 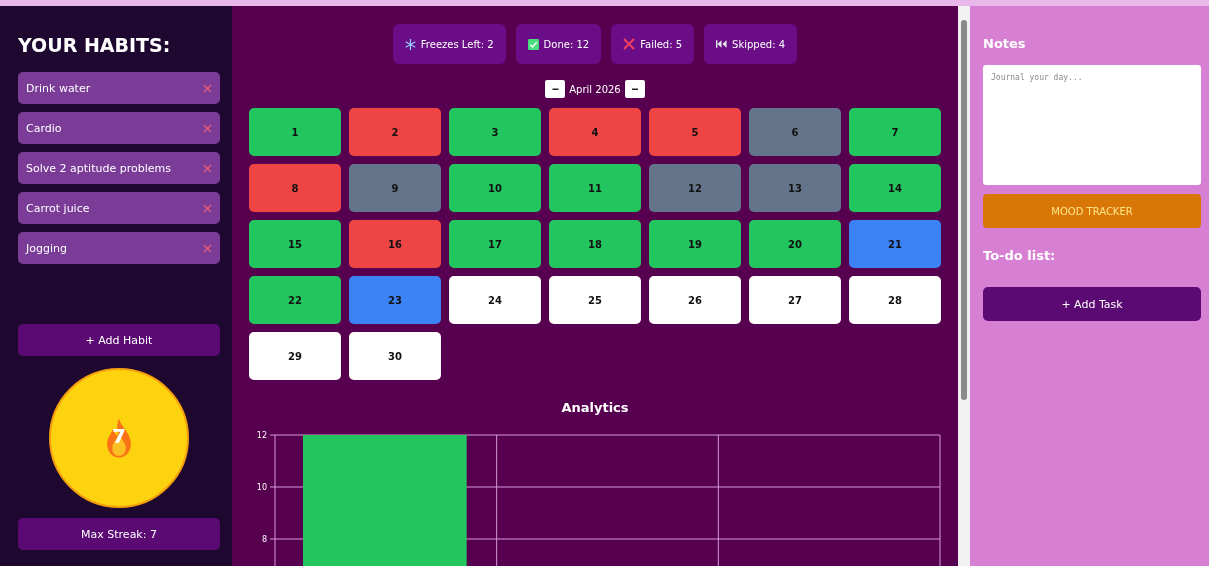 I want to click on calendar-day: 24, so click(x=495, y=300).